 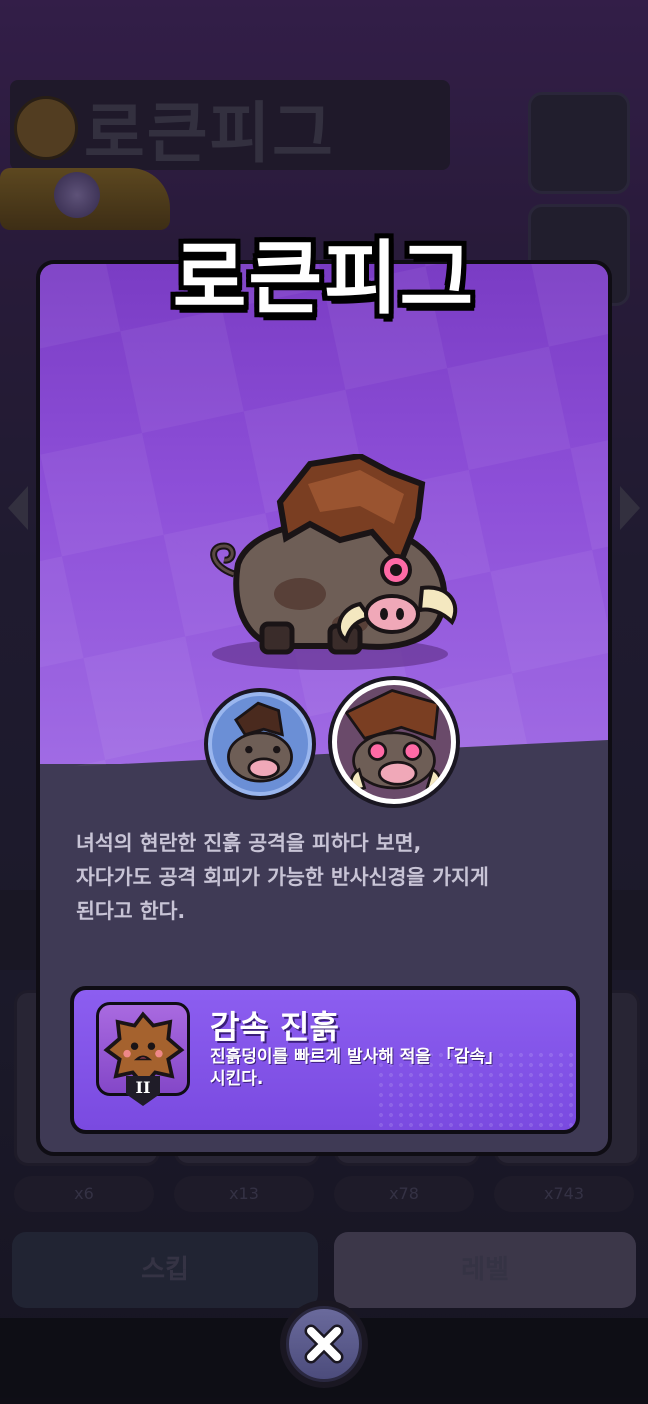 I want to click on character-name-title: 로큰피그, so click(x=324, y=278).